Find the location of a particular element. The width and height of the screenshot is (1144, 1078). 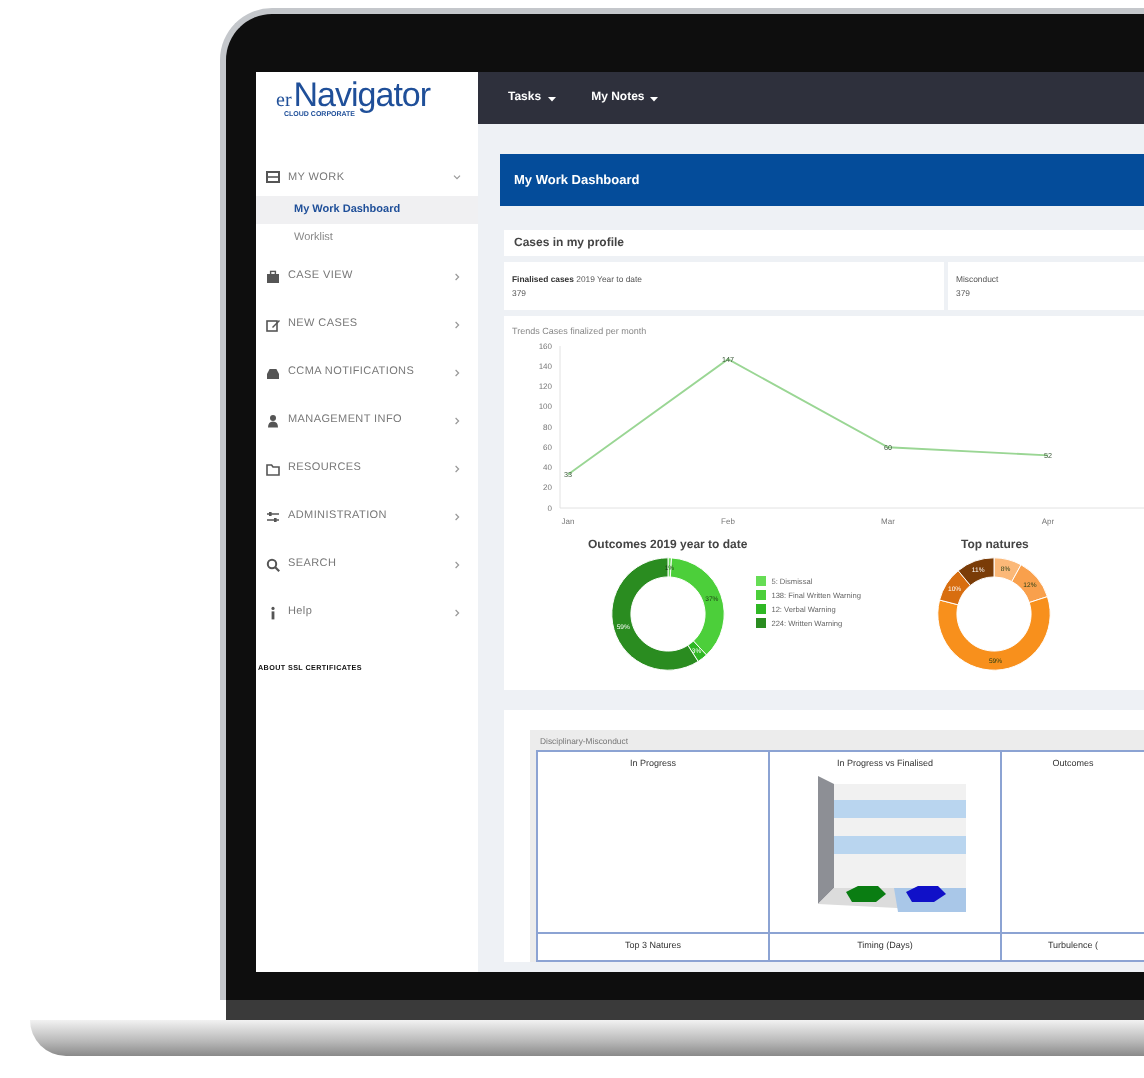

edit-icon is located at coordinates (273, 324).